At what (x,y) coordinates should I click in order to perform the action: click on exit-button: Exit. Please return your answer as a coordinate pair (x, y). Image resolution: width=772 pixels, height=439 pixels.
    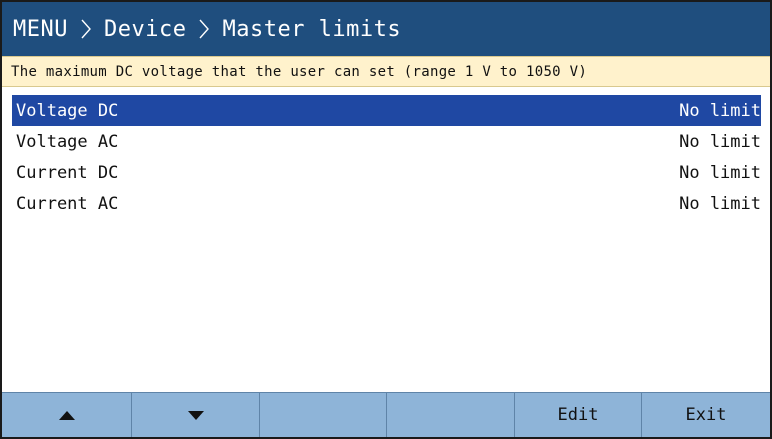
    Looking at the image, I should click on (706, 415).